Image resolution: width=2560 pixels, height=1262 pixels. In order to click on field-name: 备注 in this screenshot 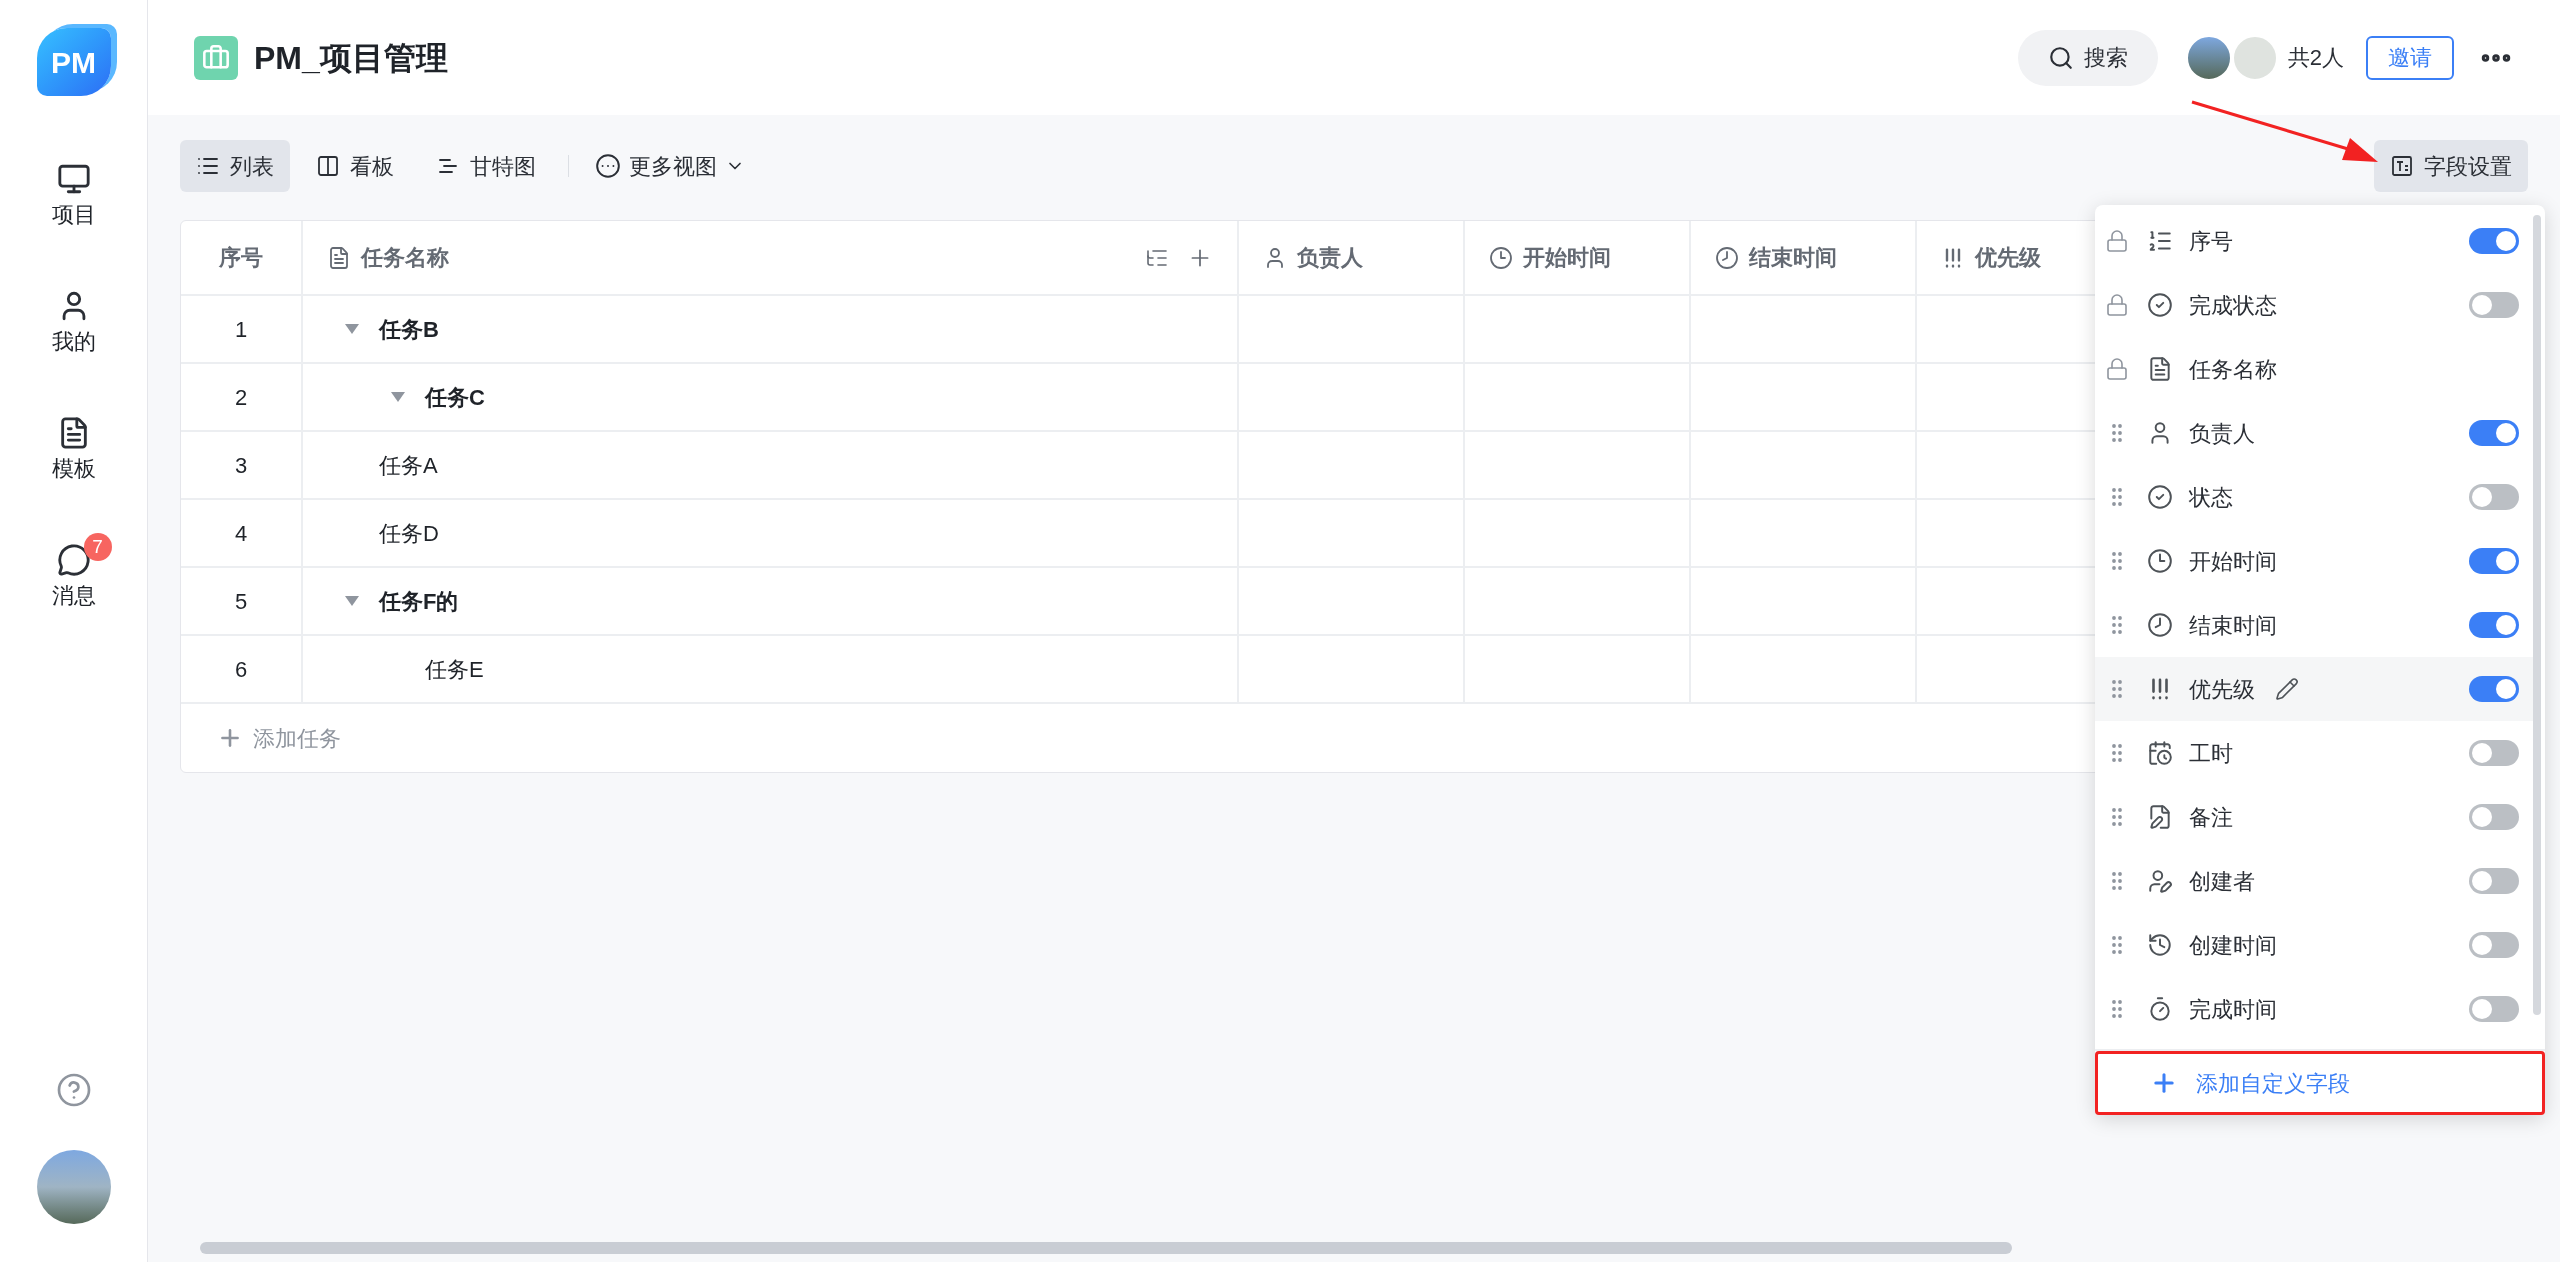, I will do `click(2211, 817)`.